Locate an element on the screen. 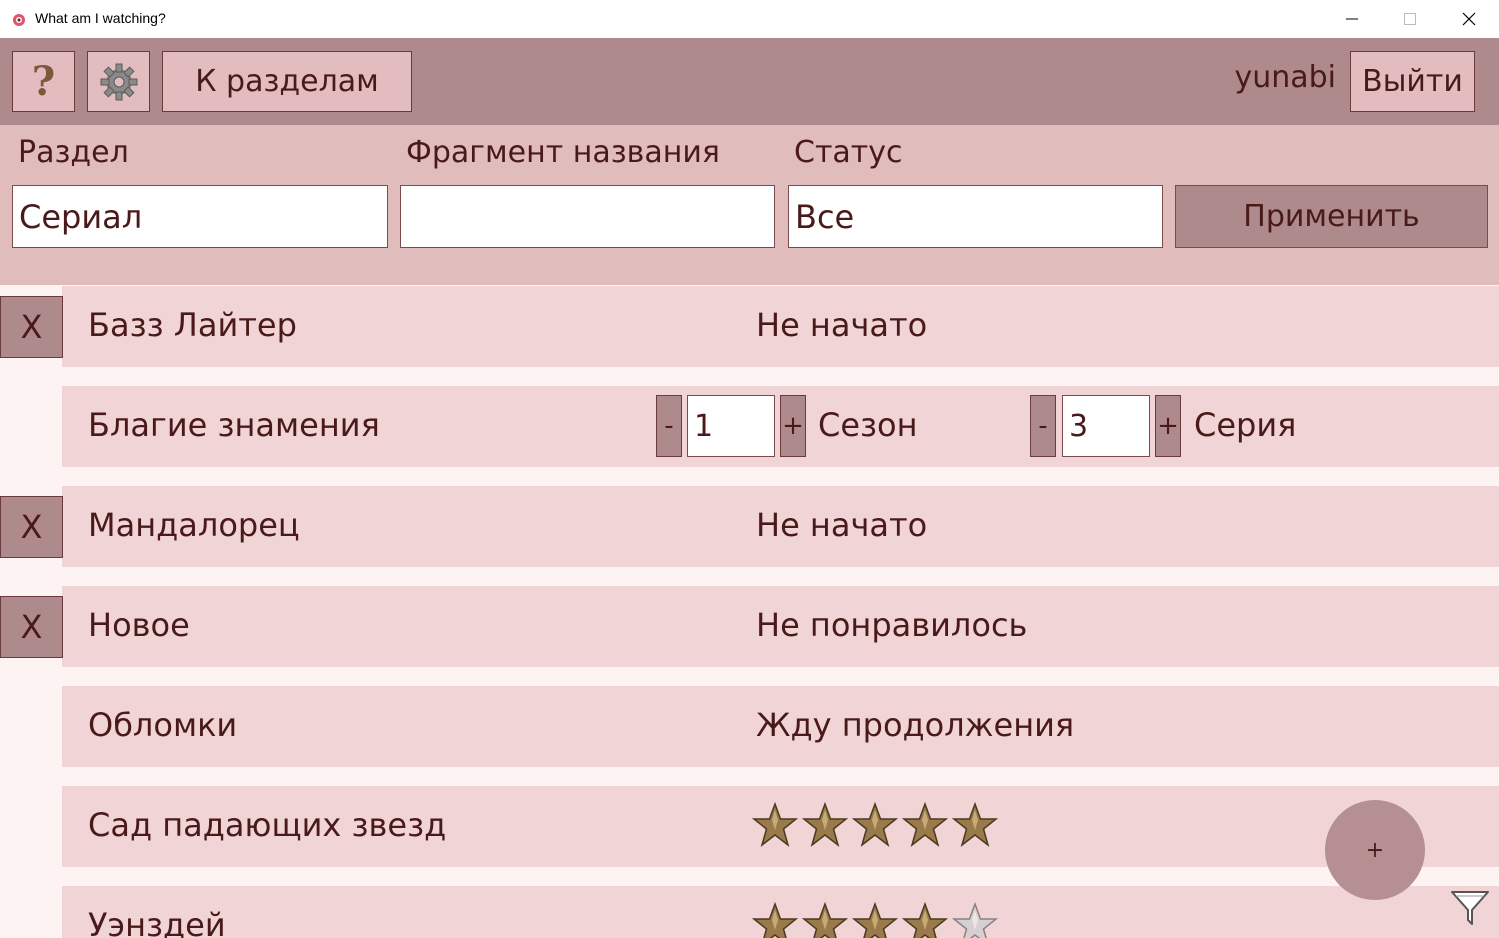 The height and width of the screenshot is (938, 1499). logout-button-label: Выйти is located at coordinates (1412, 81).